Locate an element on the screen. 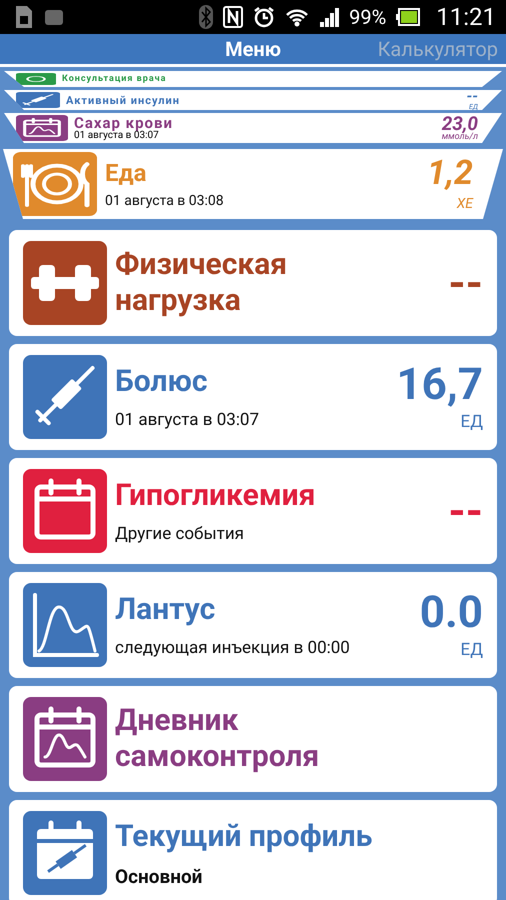  card-title: Активный инсулин is located at coordinates (123, 100).